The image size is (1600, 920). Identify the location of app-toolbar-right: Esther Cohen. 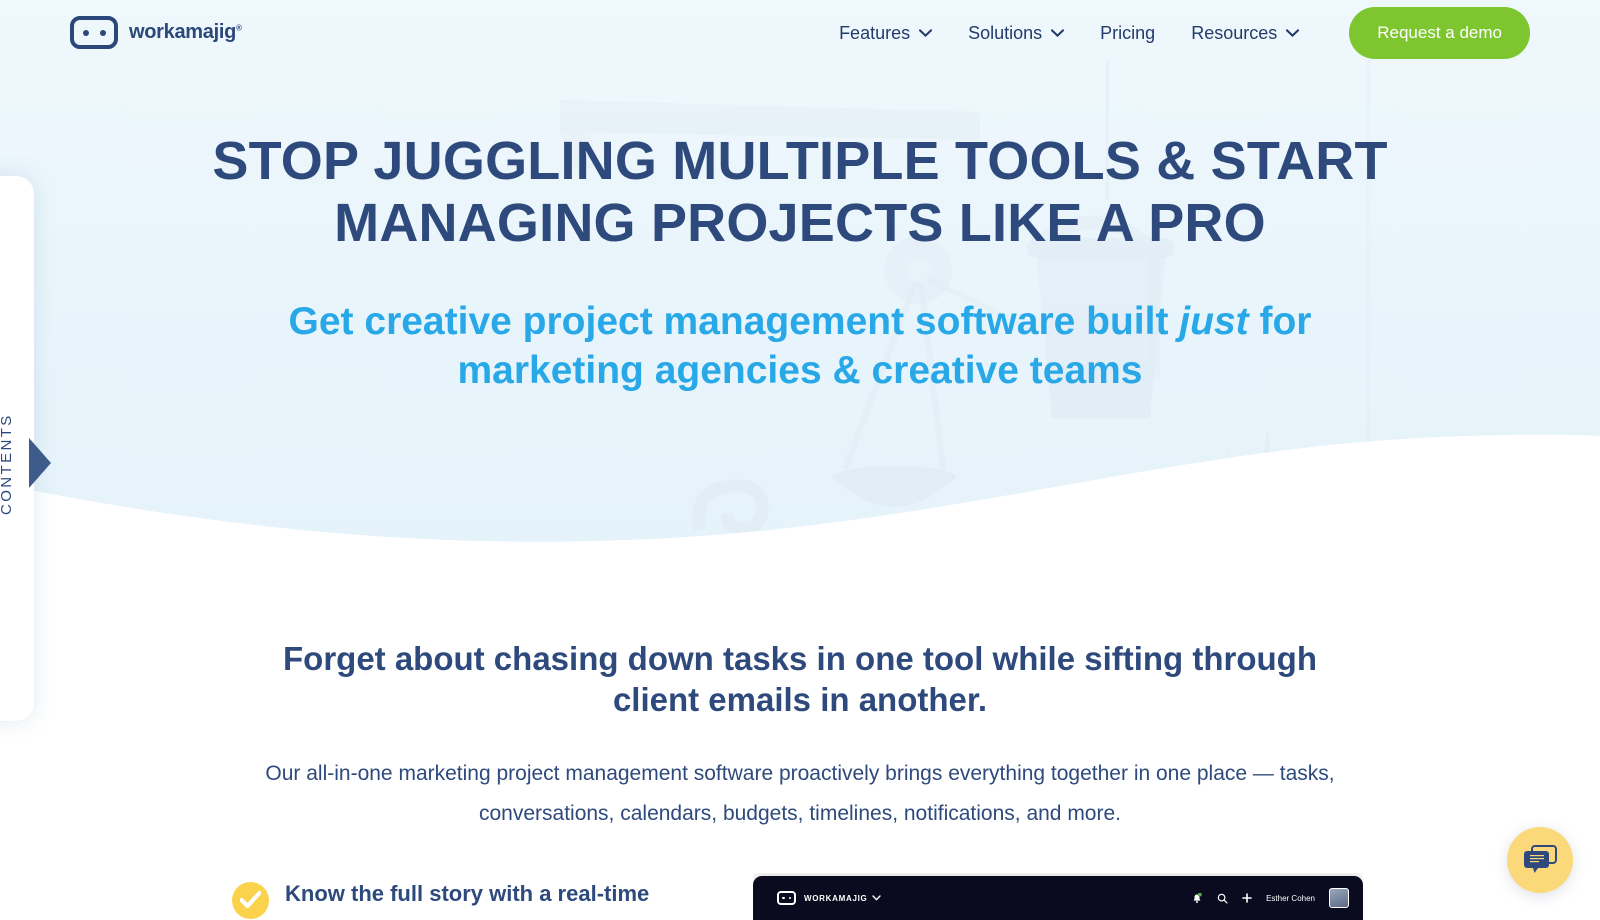
(1272, 898).